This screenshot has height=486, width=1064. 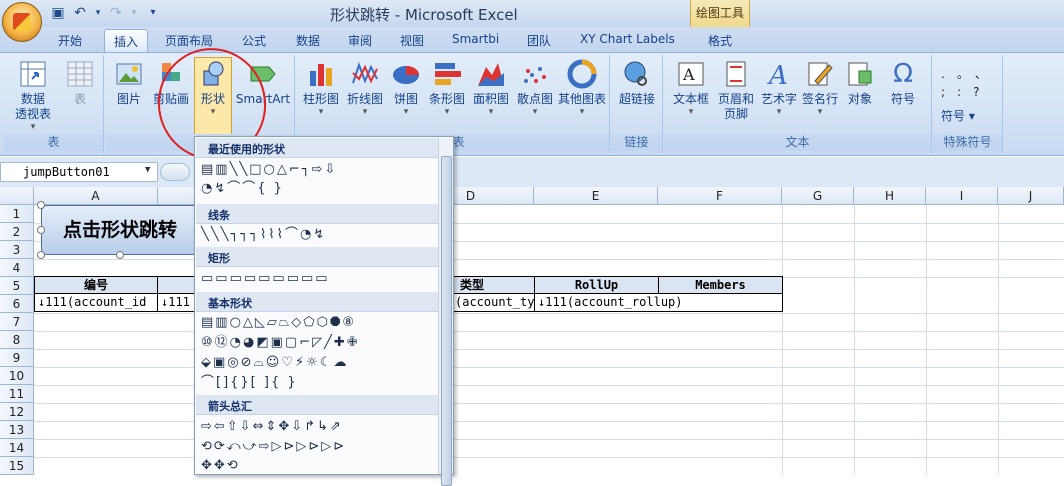 I want to click on area-chart-button: 面积图 ▾, so click(x=491, y=88).